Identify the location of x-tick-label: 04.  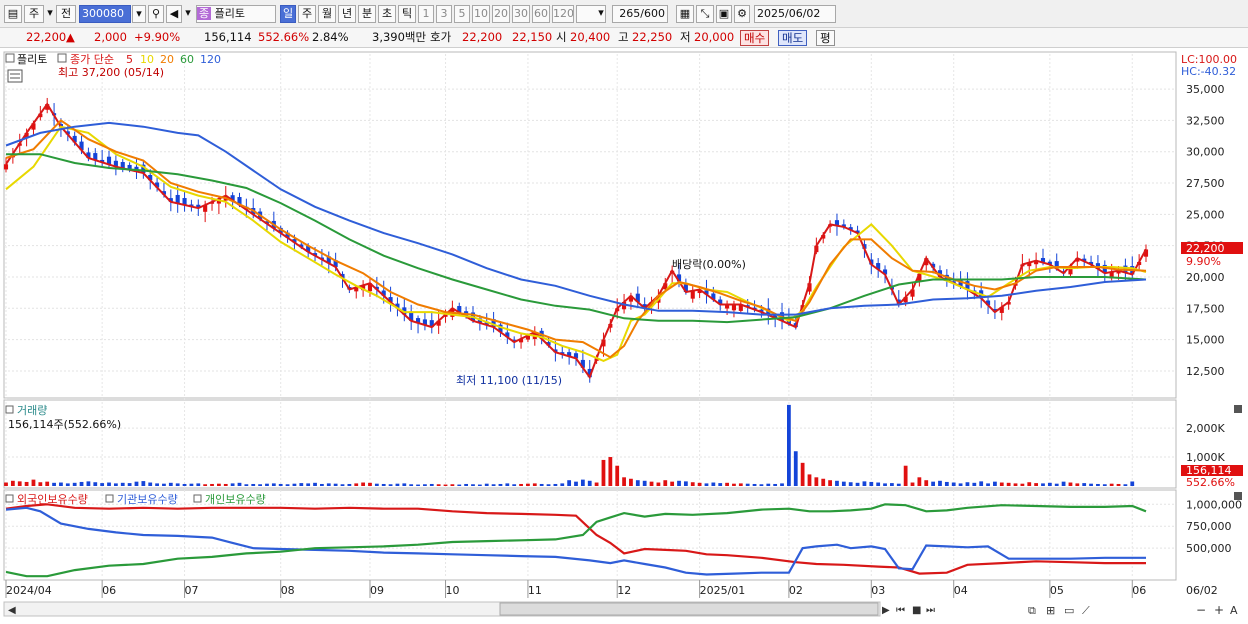
(961, 590).